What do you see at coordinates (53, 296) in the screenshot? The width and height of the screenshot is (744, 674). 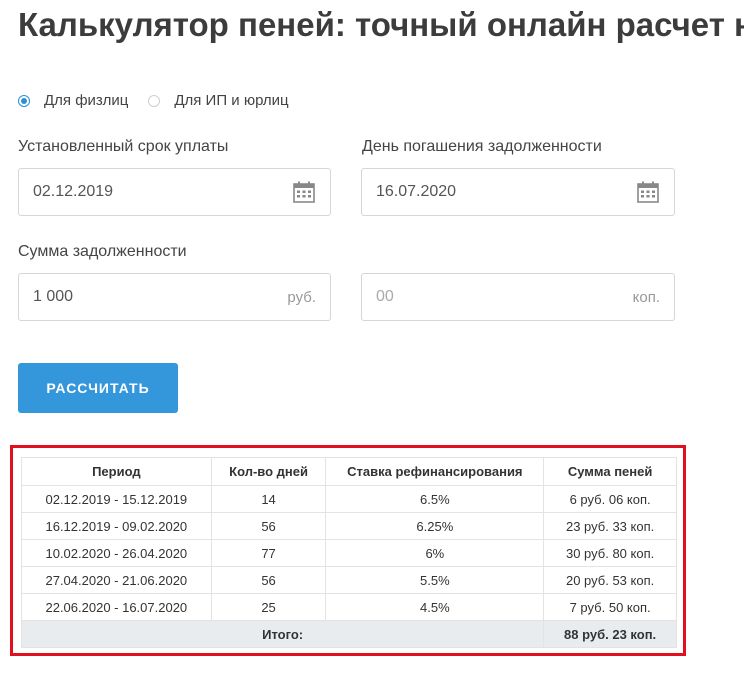 I see `amount-rub-value: 1 000` at bounding box center [53, 296].